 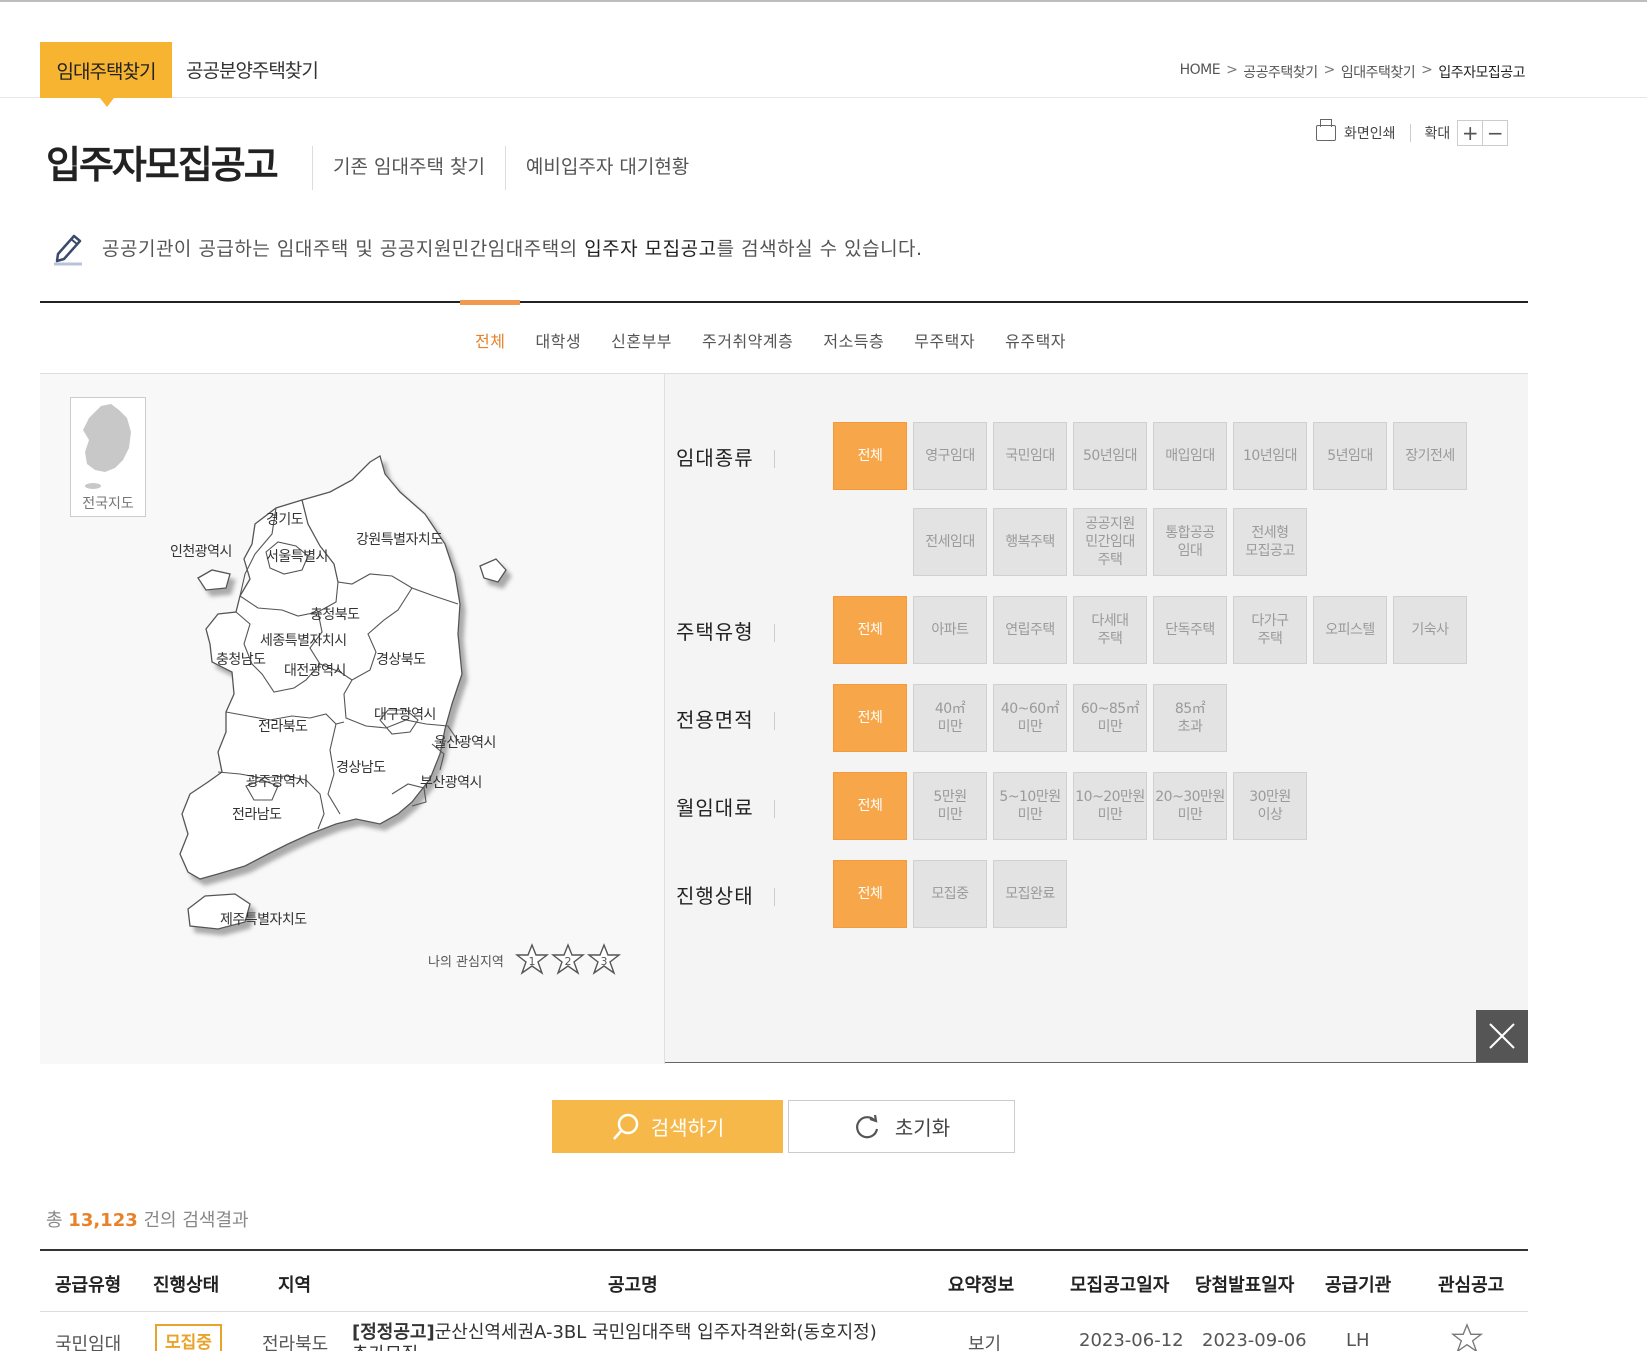 What do you see at coordinates (853, 327) in the screenshot?
I see `tab-target-4: 저소득층` at bounding box center [853, 327].